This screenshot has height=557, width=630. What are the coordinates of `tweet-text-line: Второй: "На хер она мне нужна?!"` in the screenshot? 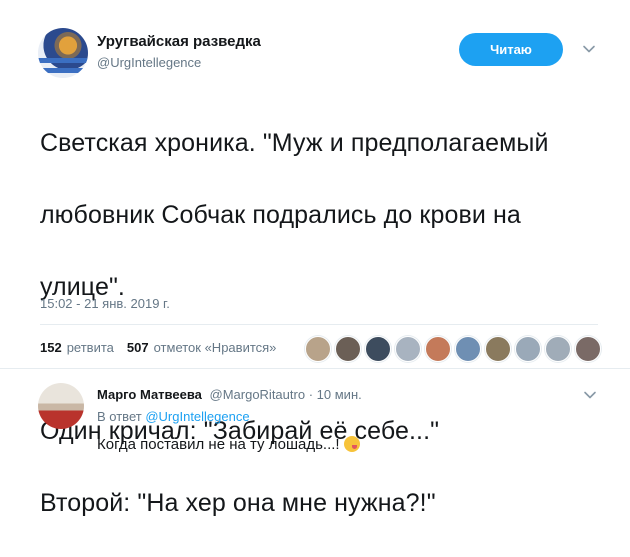 It's located at (238, 503).